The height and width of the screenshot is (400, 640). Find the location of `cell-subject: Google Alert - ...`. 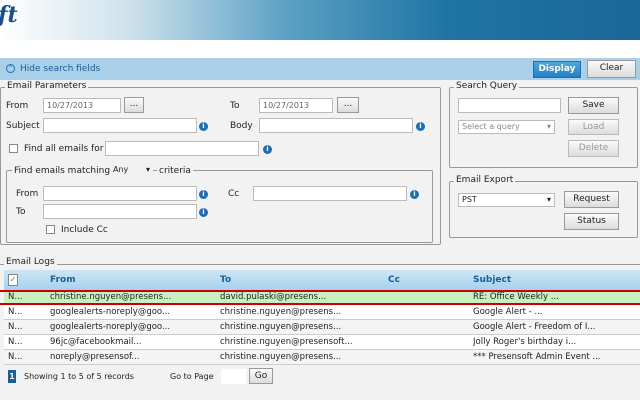

cell-subject: Google Alert - ... is located at coordinates (508, 312).